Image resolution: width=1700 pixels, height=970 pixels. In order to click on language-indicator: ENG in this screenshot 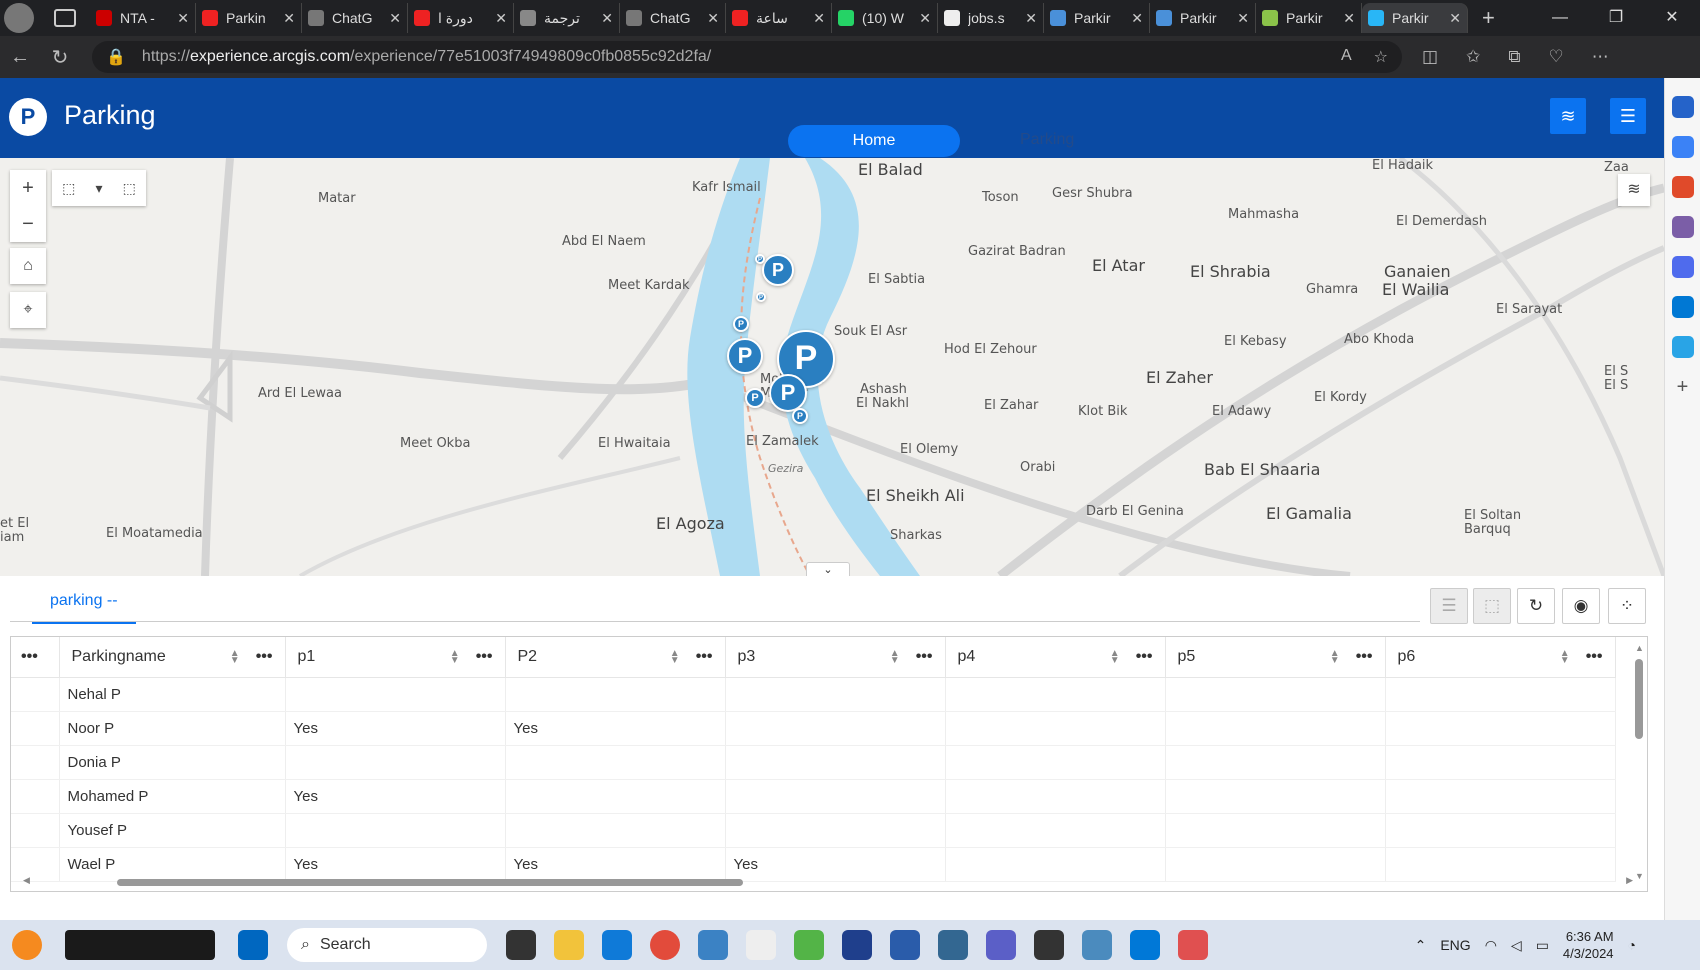, I will do `click(1455, 945)`.